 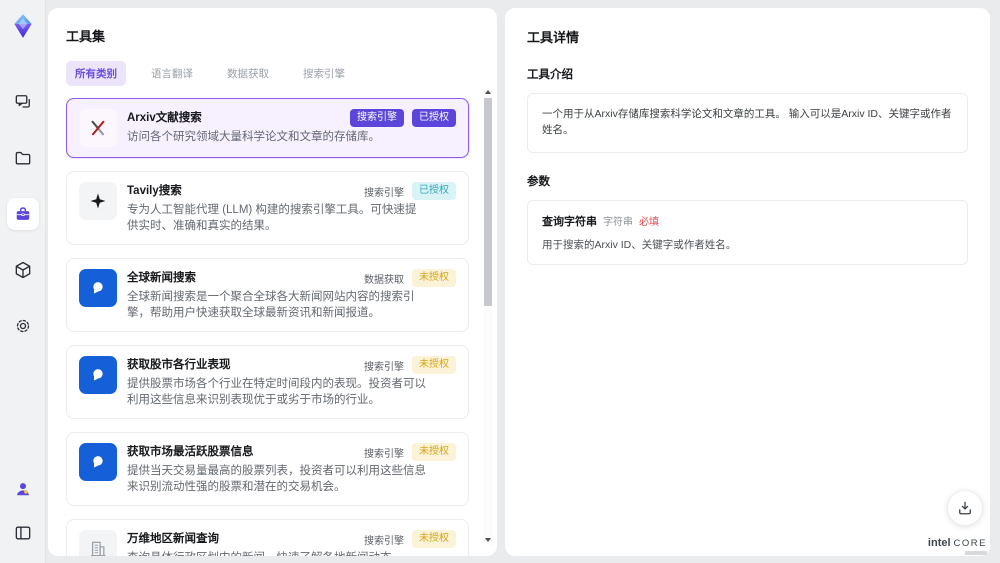 I want to click on sidebar, so click(x=23, y=281).